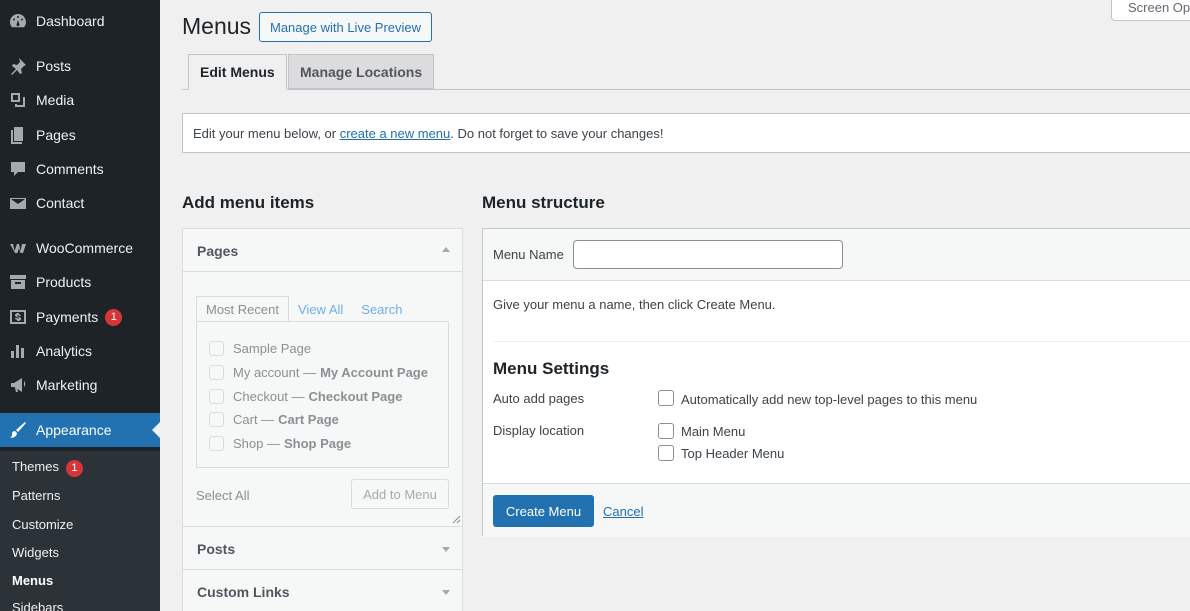  I want to click on menu-name-label: Menu Name, so click(528, 254).